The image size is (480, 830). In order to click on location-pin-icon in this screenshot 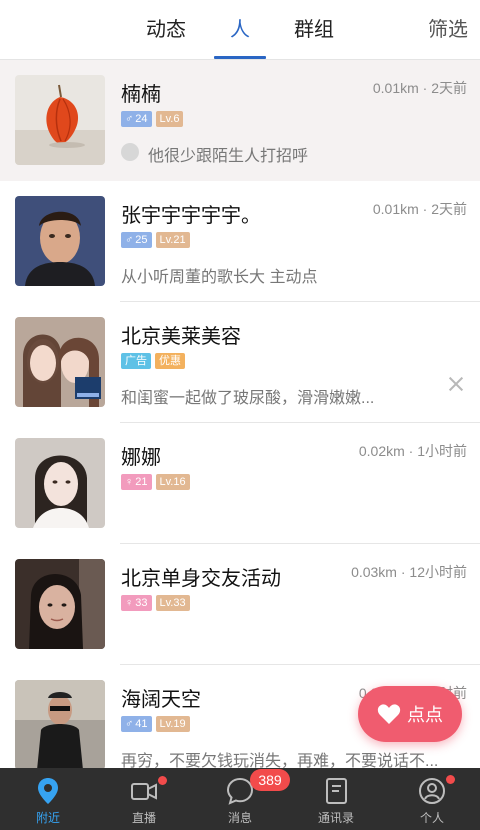, I will do `click(48, 791)`.